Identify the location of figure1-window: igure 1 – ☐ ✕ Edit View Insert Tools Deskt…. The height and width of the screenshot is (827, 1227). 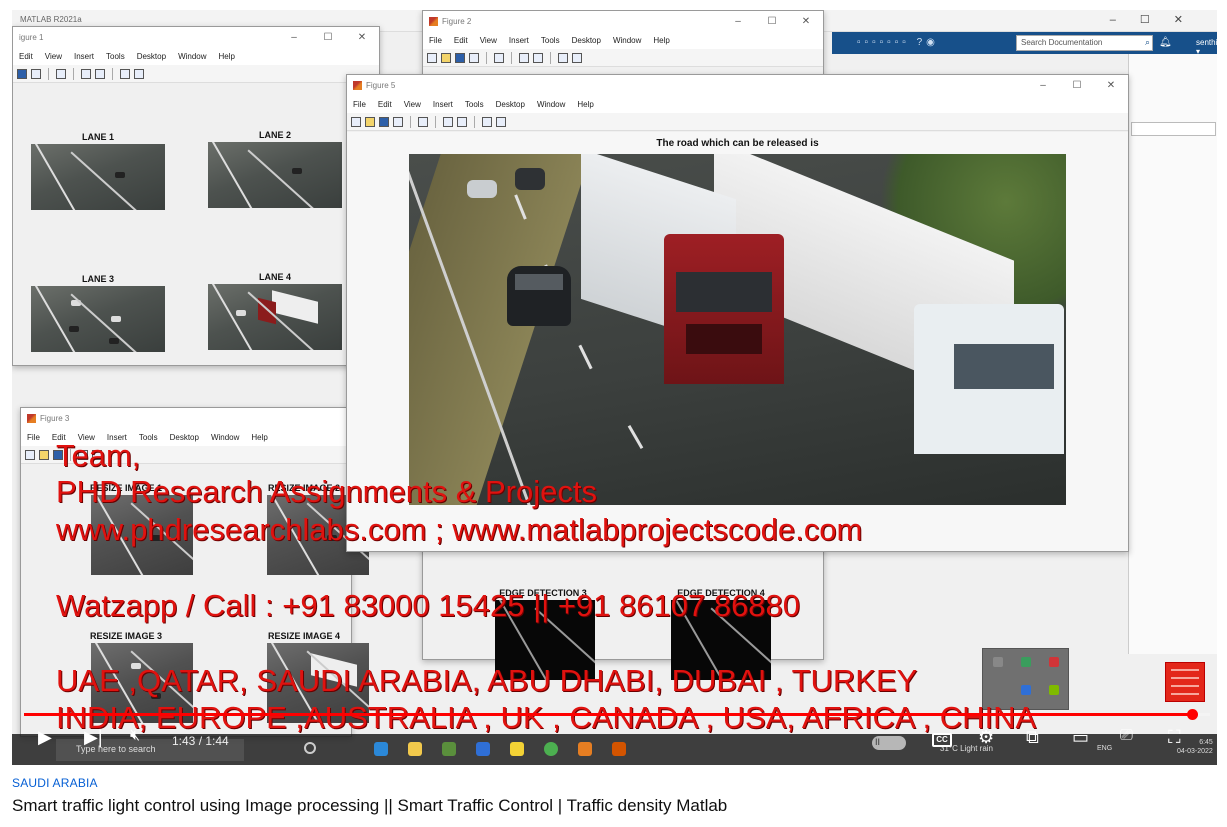
(196, 196).